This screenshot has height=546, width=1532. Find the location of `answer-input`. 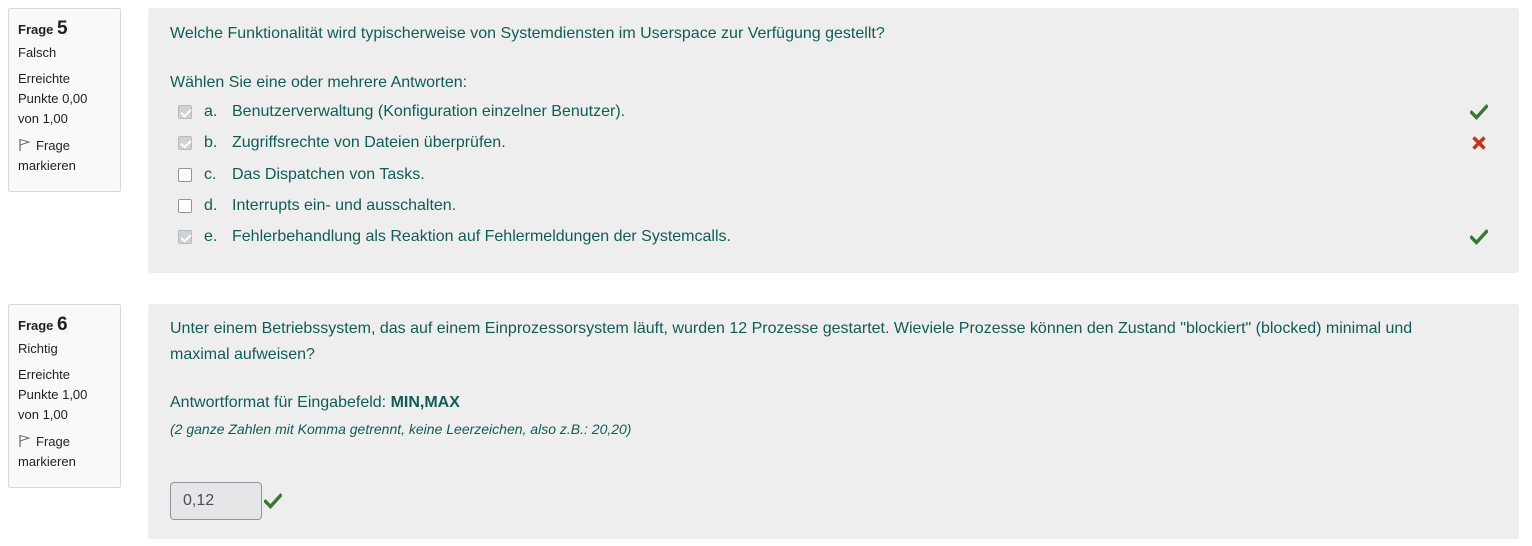

answer-input is located at coordinates (216, 501).